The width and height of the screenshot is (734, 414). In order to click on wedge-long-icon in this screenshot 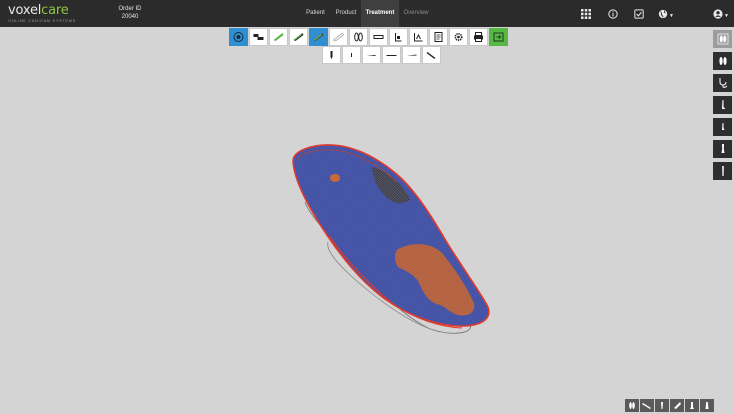, I will do `click(391, 55)`.